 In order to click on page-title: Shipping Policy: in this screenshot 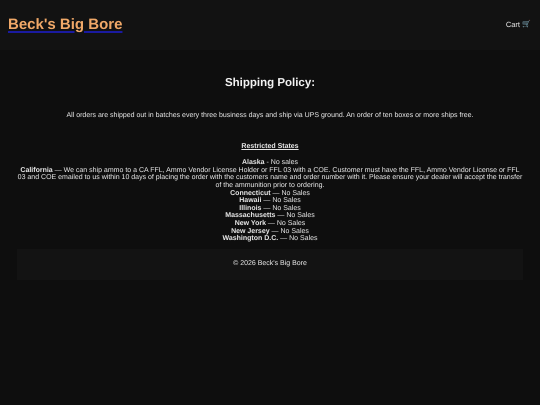, I will do `click(270, 83)`.